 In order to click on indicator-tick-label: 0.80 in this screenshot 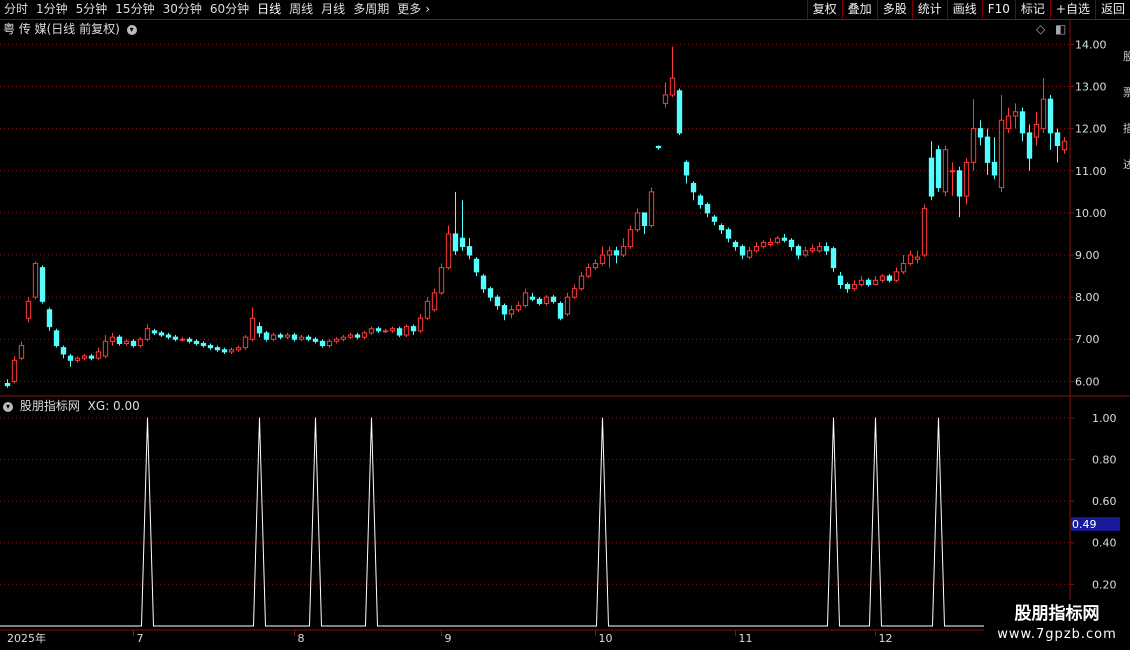, I will do `click(1104, 459)`.